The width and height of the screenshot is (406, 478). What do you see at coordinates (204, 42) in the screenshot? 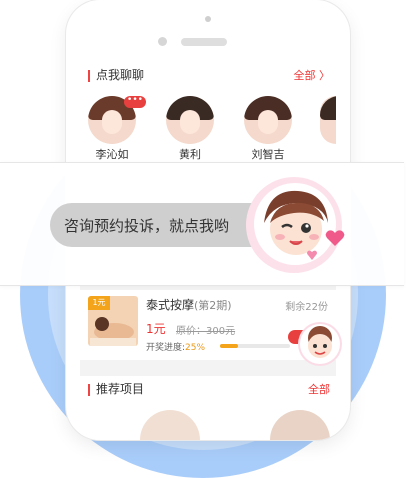
I see `phone-speaker` at bounding box center [204, 42].